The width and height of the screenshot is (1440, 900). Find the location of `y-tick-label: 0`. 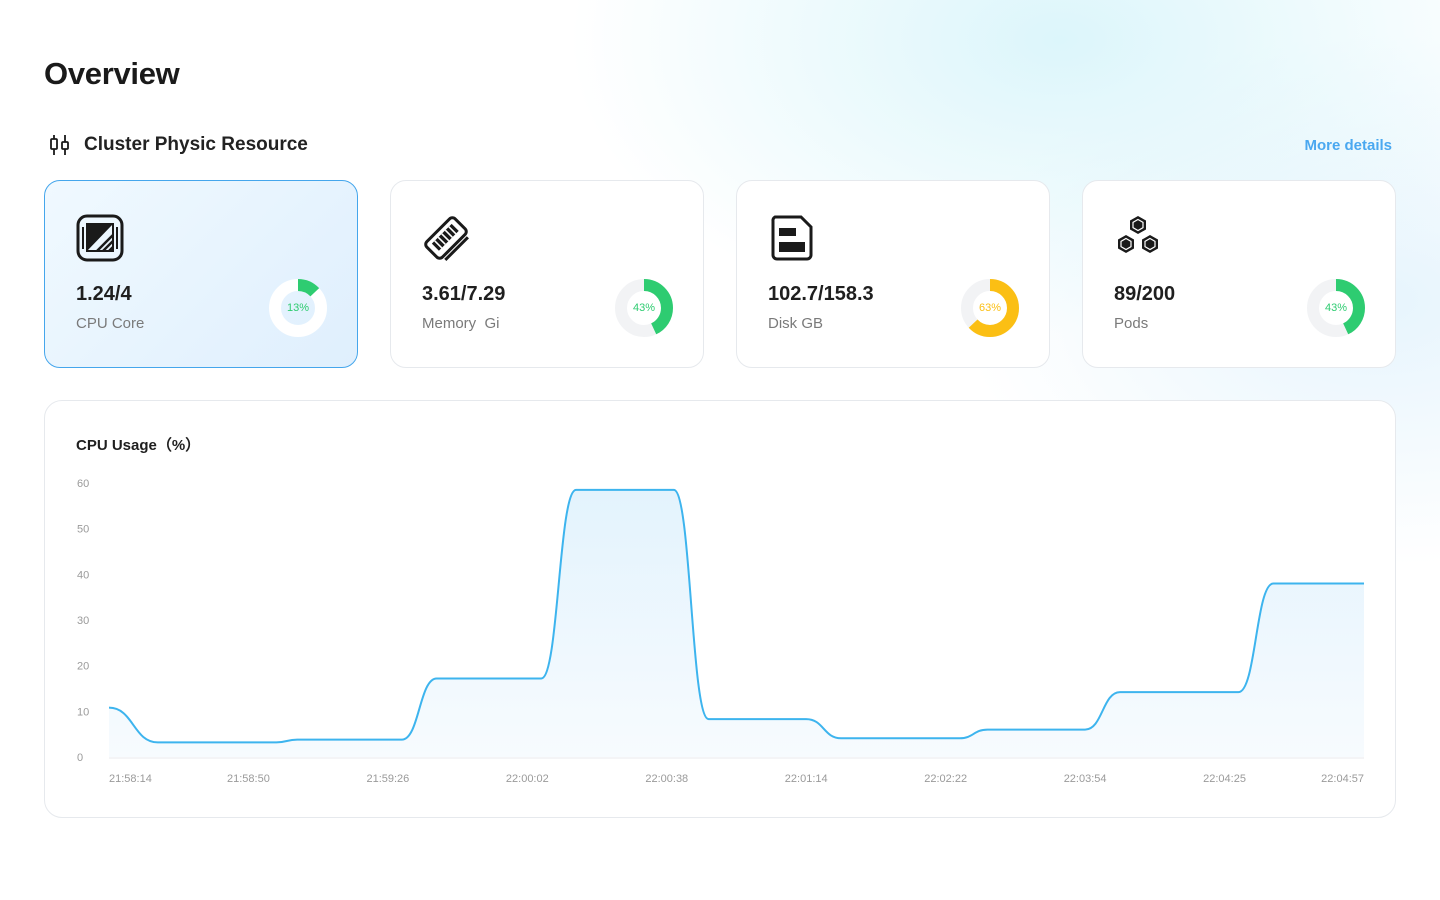

y-tick-label: 0 is located at coordinates (80, 758).